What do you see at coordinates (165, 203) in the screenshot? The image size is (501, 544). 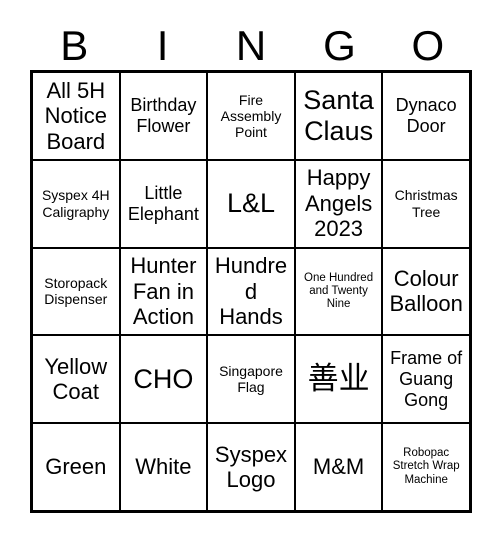 I see `bingo-cell: Little Elephant` at bounding box center [165, 203].